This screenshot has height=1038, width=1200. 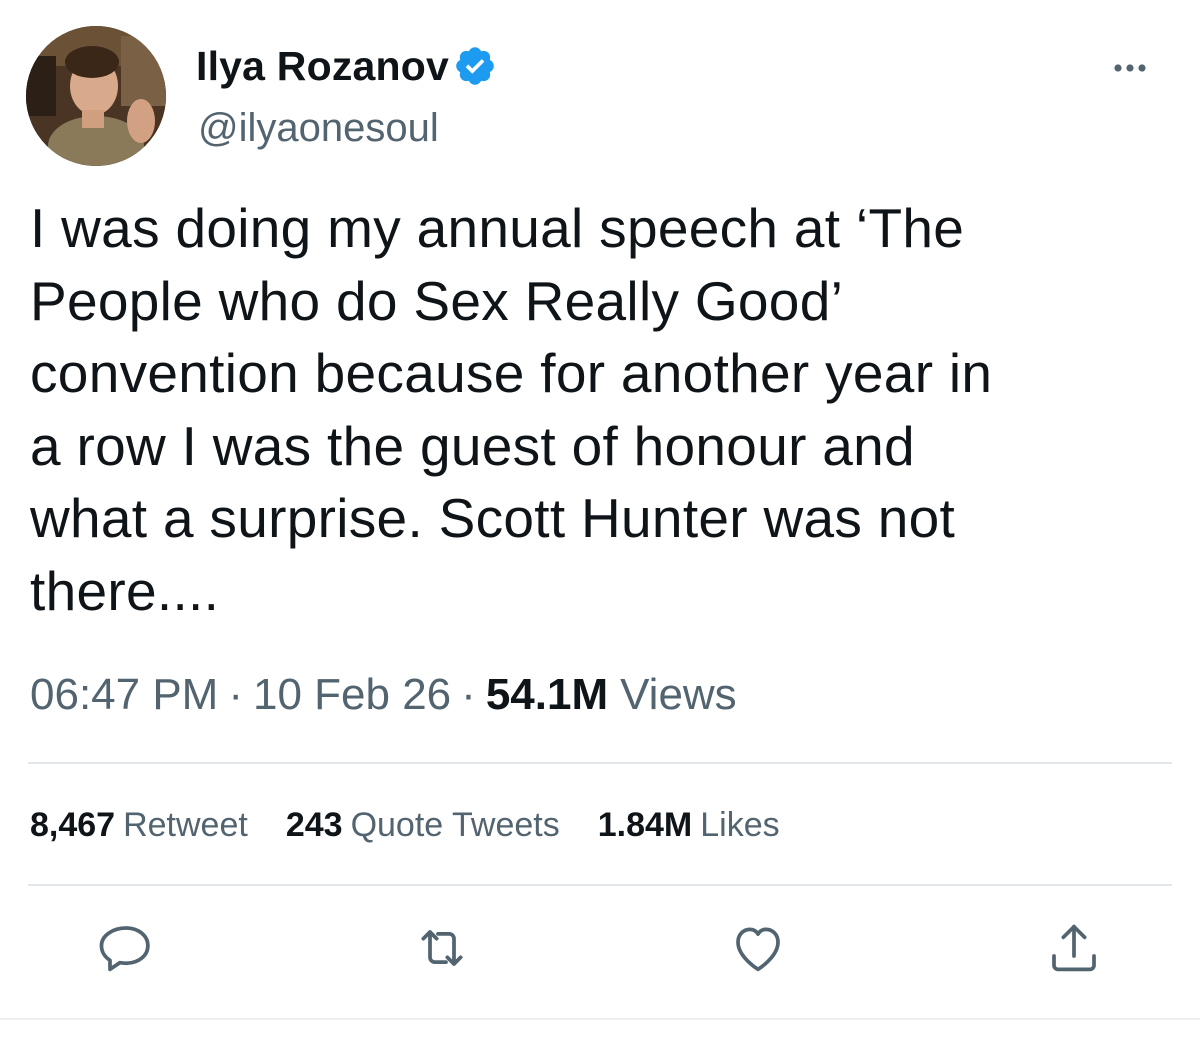 What do you see at coordinates (185, 825) in the screenshot?
I see `retweet-label: Retweet` at bounding box center [185, 825].